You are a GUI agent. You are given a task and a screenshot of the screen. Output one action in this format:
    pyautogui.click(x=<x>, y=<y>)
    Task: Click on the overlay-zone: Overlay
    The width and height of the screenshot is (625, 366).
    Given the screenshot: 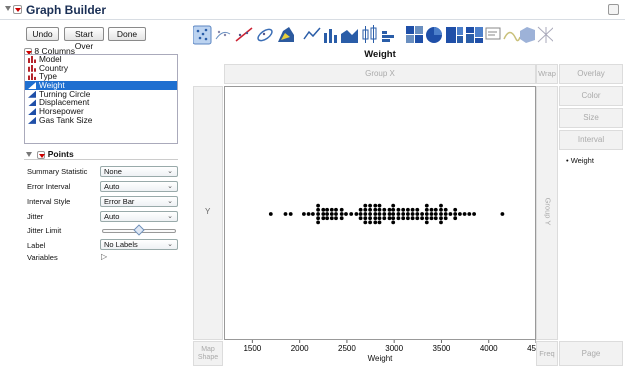 What is the action you would take?
    pyautogui.click(x=591, y=74)
    